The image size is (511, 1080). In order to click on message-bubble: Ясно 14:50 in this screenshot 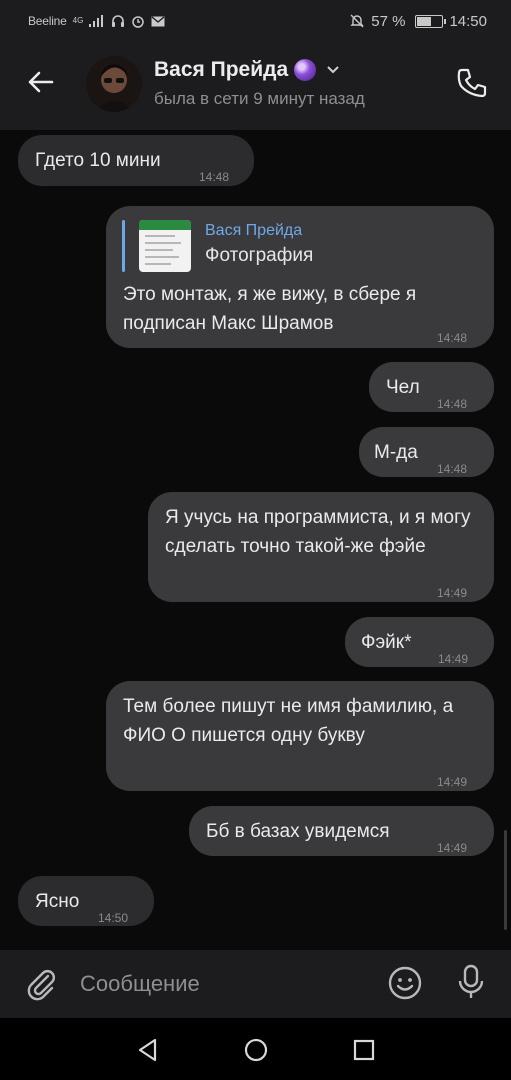, I will do `click(86, 901)`.